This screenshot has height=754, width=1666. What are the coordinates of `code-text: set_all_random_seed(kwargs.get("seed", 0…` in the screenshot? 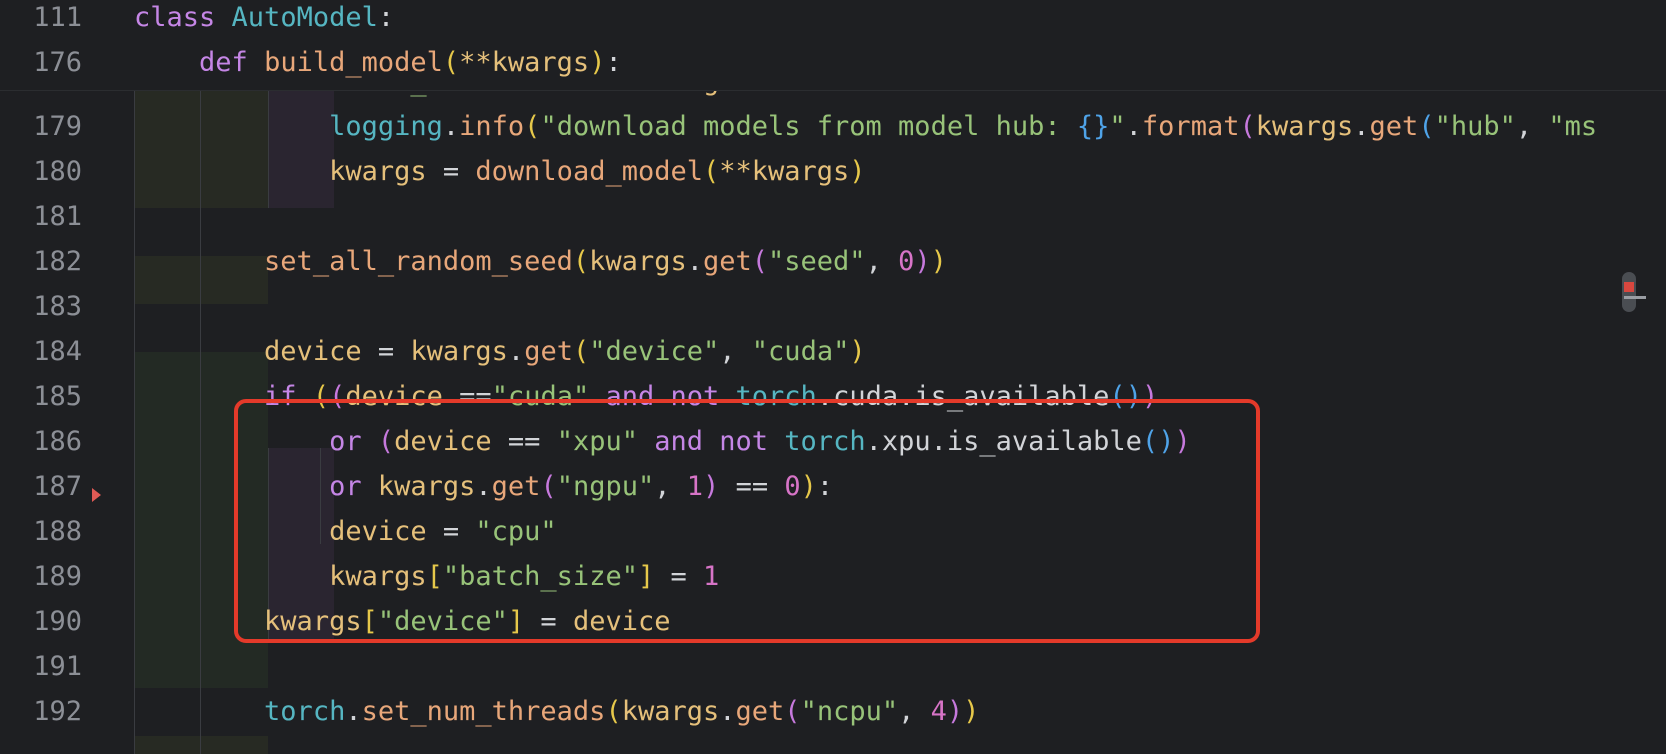 It's located at (540, 262).